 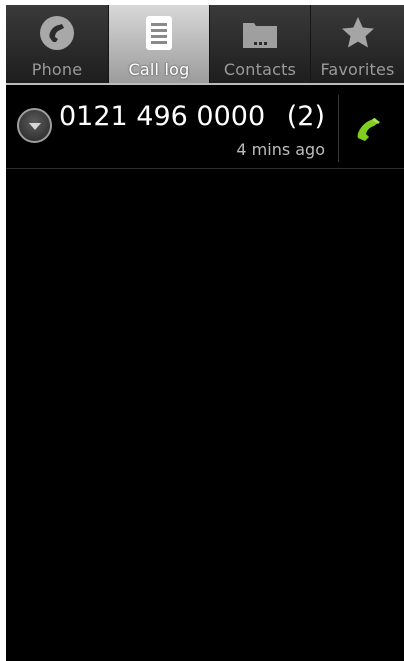 I want to click on tab-bar-divider, so click(x=205, y=84).